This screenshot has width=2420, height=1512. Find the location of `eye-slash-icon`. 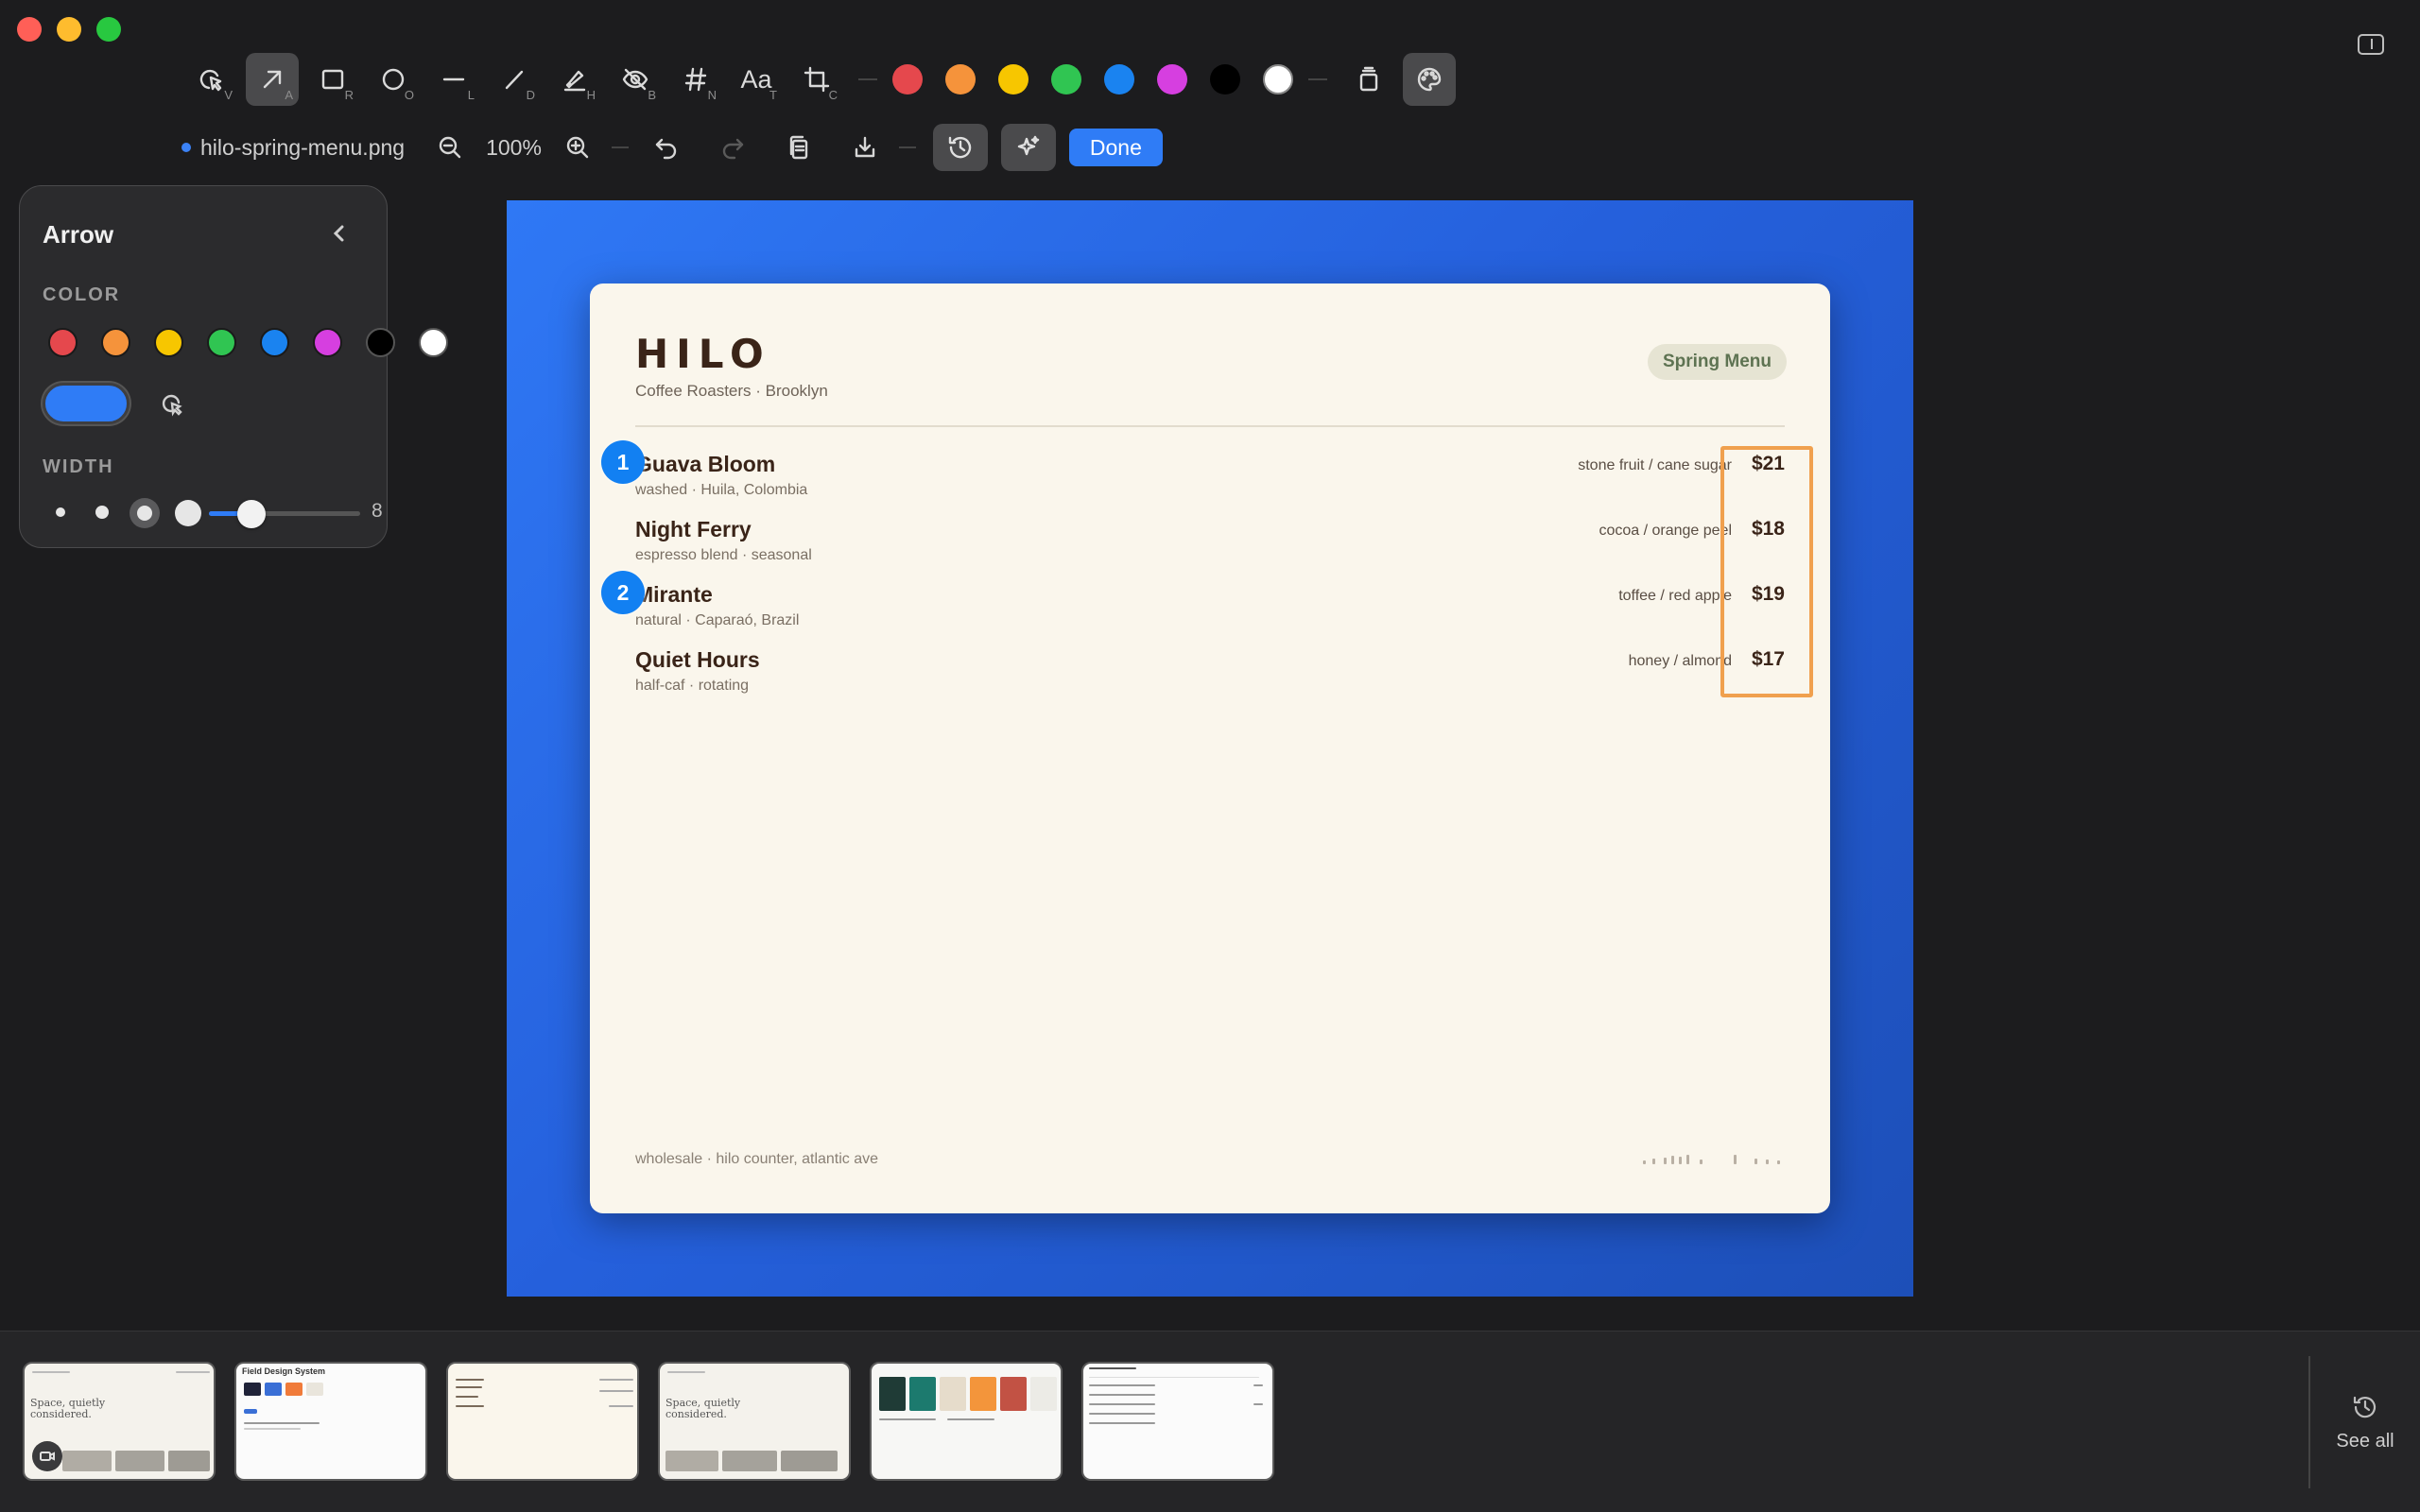

eye-slash-icon is located at coordinates (635, 79).